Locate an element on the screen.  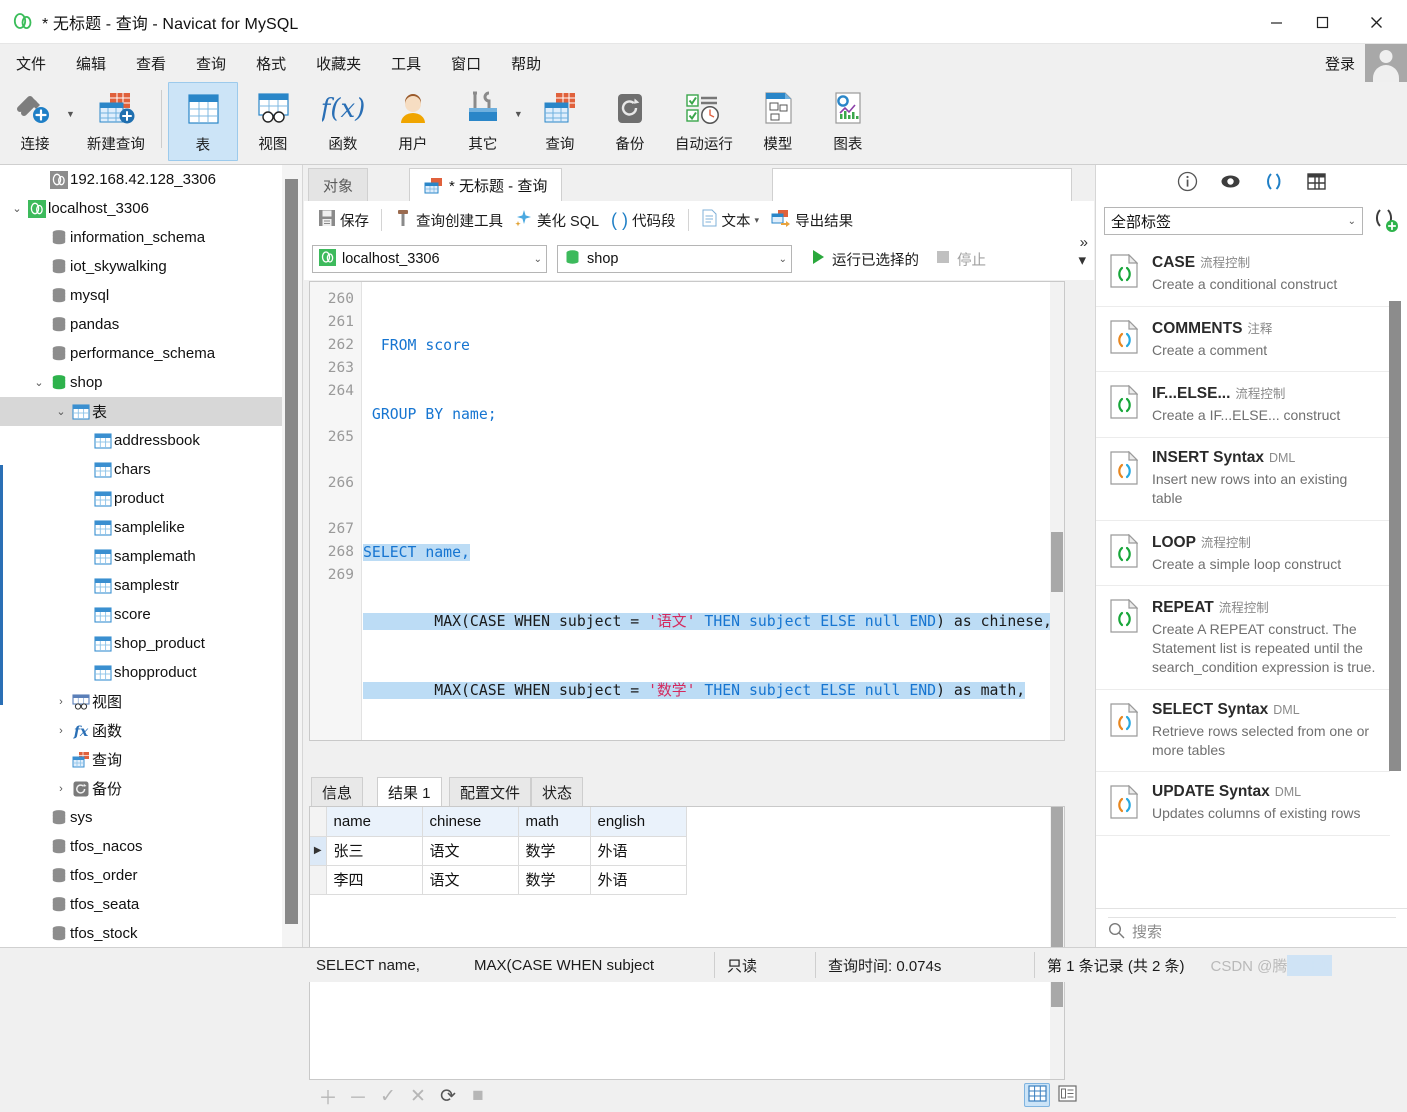
snippet-scrollbar-thumb is located at coordinates (1395, 536).